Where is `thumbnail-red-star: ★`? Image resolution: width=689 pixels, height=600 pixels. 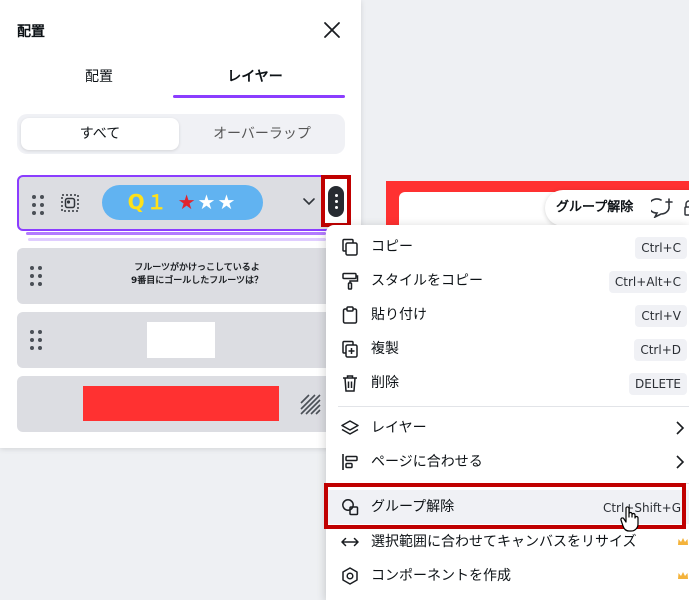 thumbnail-red-star: ★ is located at coordinates (187, 202).